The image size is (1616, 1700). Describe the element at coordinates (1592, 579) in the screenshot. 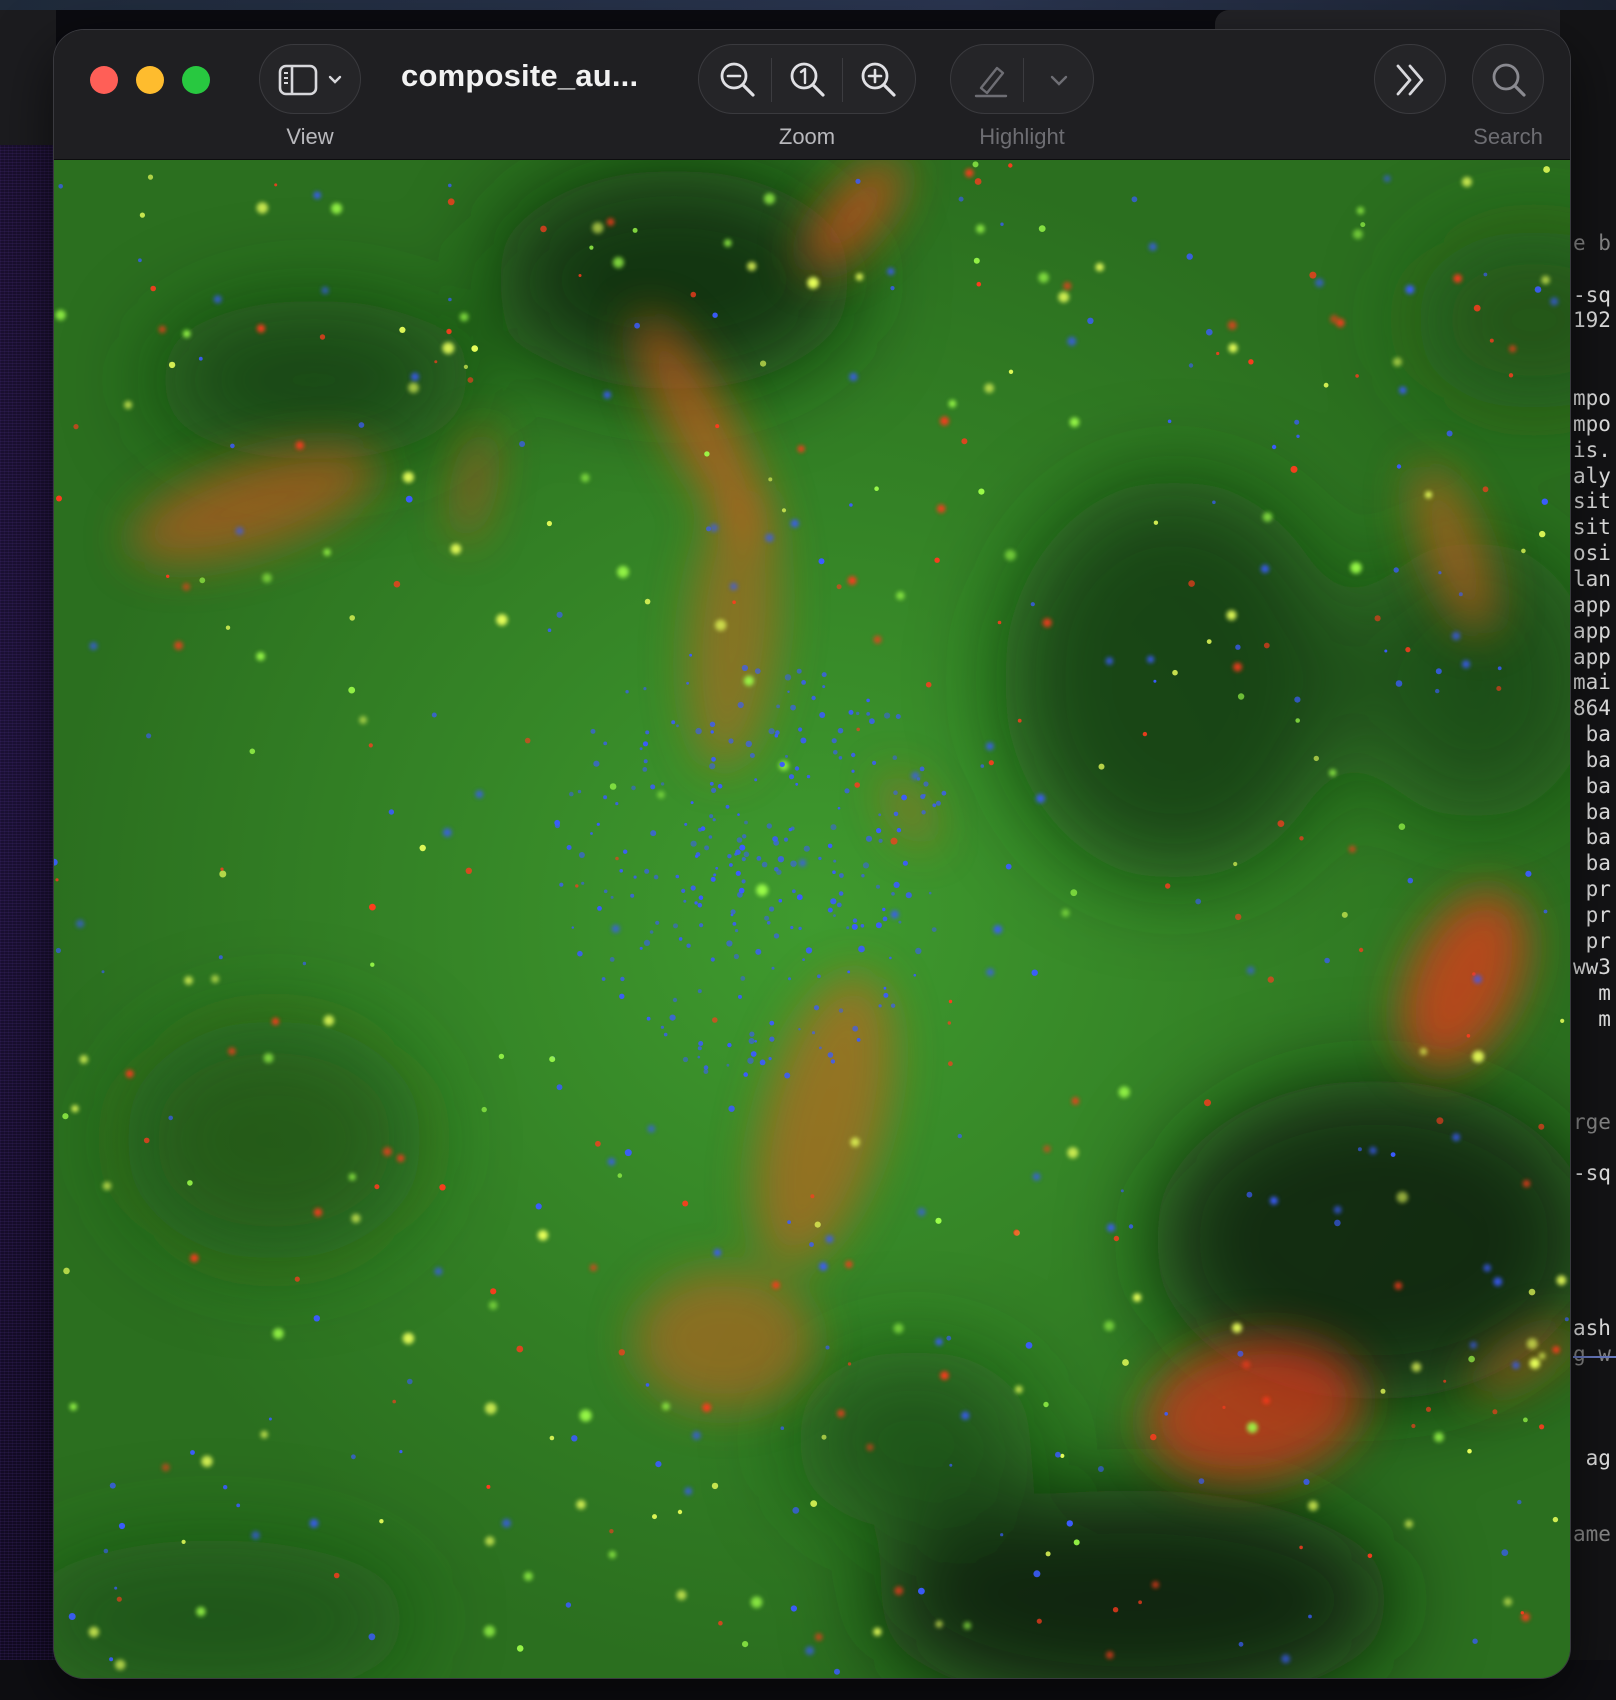

I see `terminal-line: lan` at that location.